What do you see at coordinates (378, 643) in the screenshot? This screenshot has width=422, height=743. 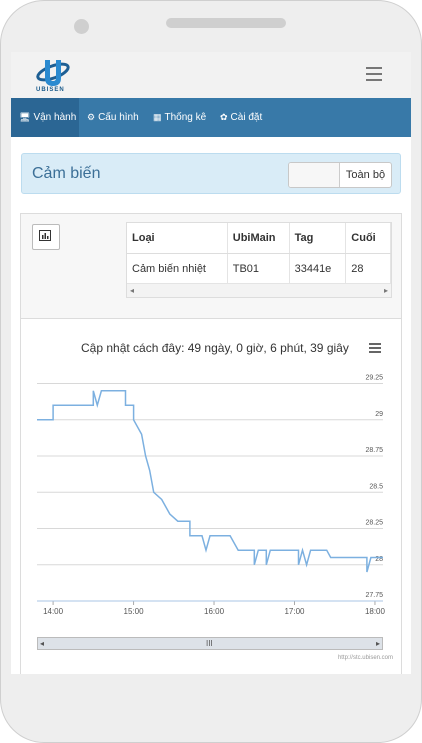 I see `nav-scroll-right-icon: ▸` at bounding box center [378, 643].